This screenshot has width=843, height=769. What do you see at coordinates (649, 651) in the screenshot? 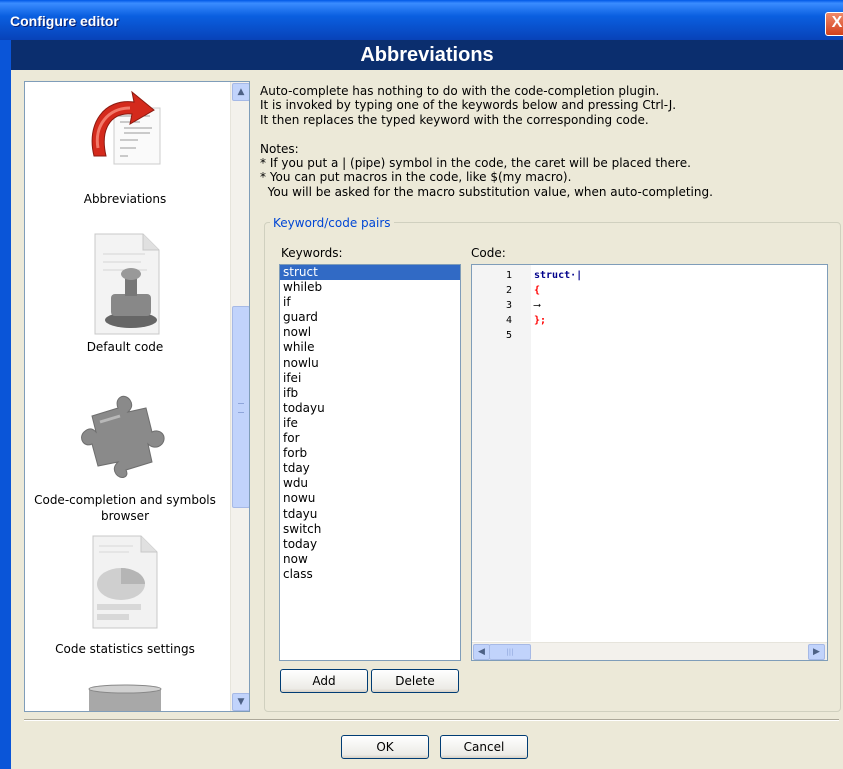
I see `editor-horizontal-scrollbar: ◀ ||| ▶` at bounding box center [649, 651].